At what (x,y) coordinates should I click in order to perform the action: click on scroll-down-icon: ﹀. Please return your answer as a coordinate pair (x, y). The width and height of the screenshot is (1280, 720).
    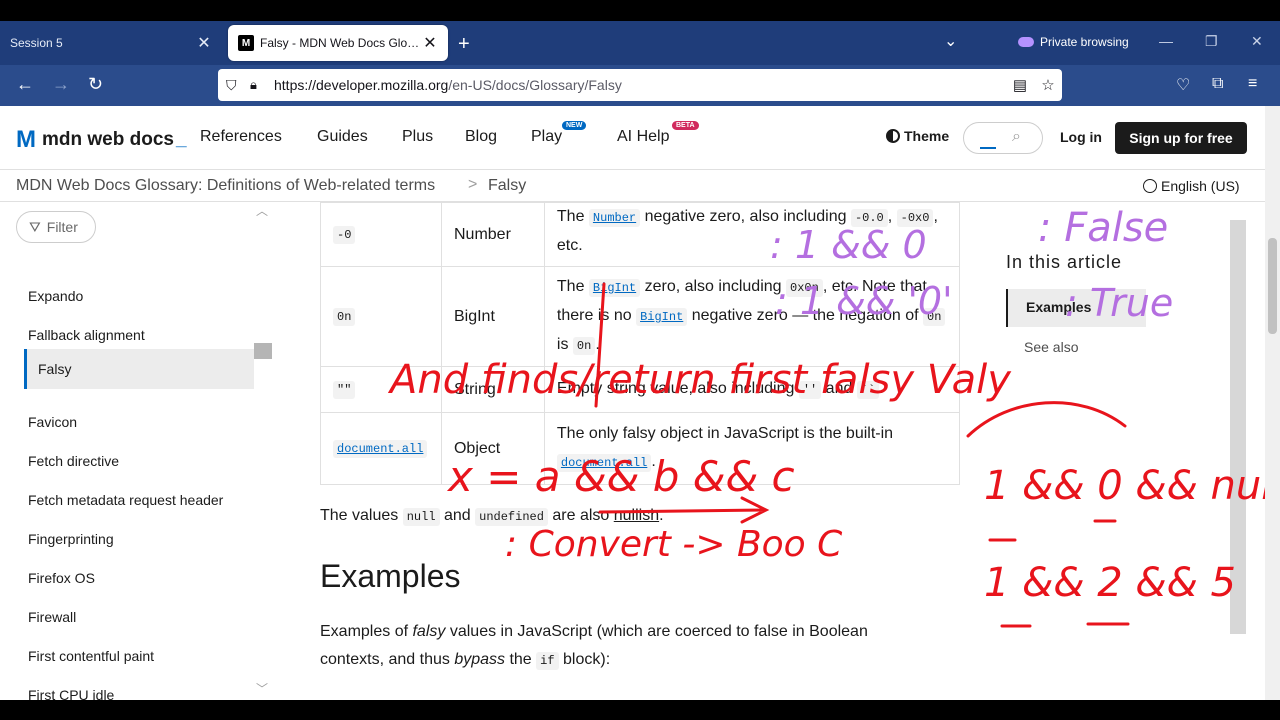
    Looking at the image, I should click on (262, 688).